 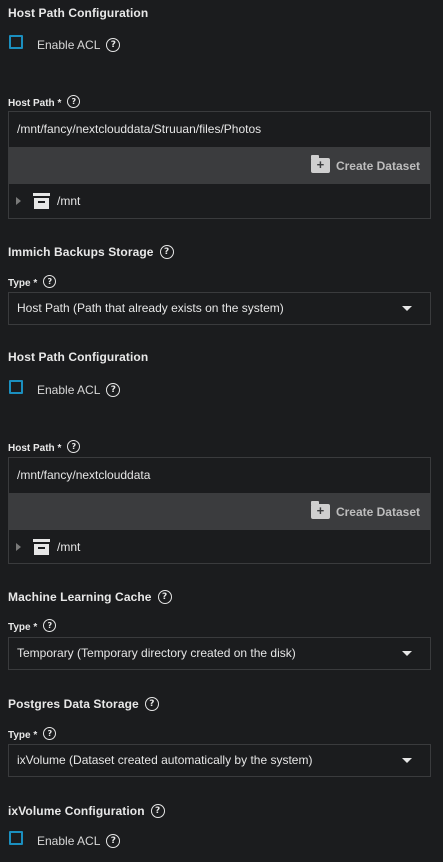 I want to click on ml-cache-title: Machine Learning Cache, so click(x=80, y=597).